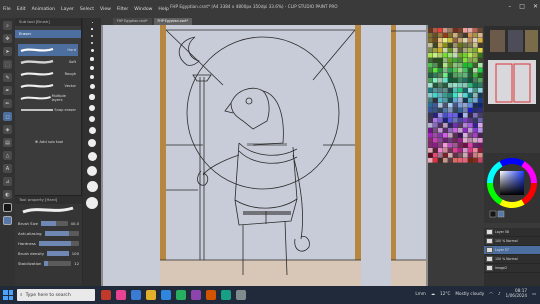  What do you see at coordinates (21, 9) in the screenshot?
I see `menu-edit: Edit` at bounding box center [21, 9].